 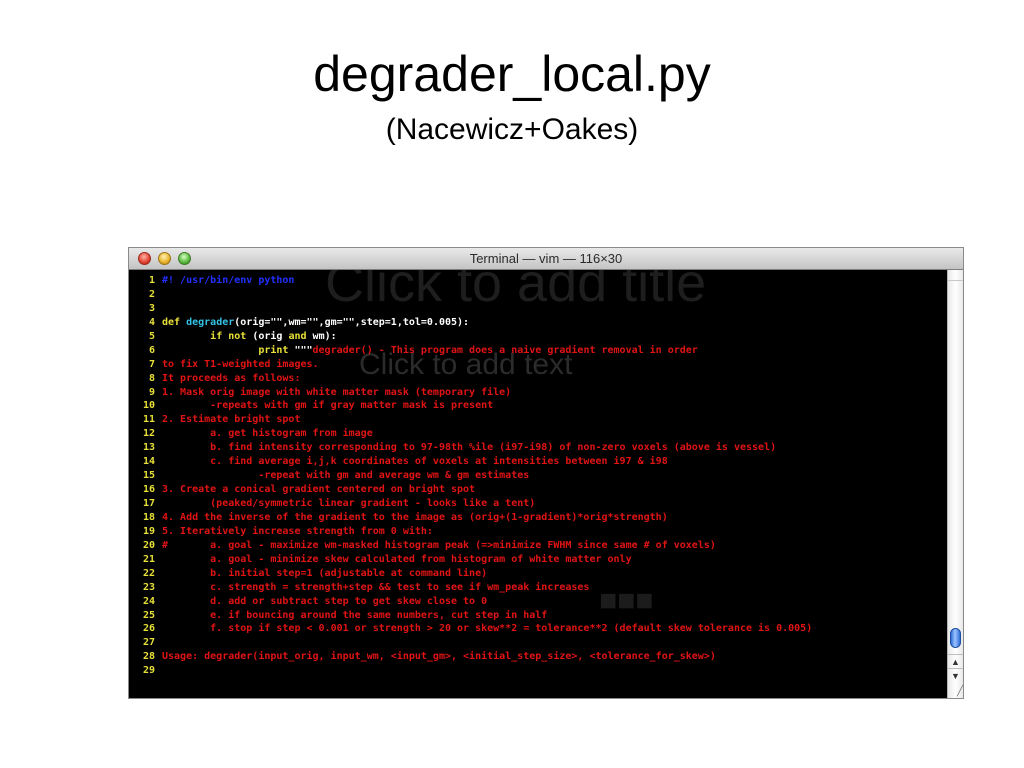 What do you see at coordinates (148, 629) in the screenshot?
I see `line-number: 26` at bounding box center [148, 629].